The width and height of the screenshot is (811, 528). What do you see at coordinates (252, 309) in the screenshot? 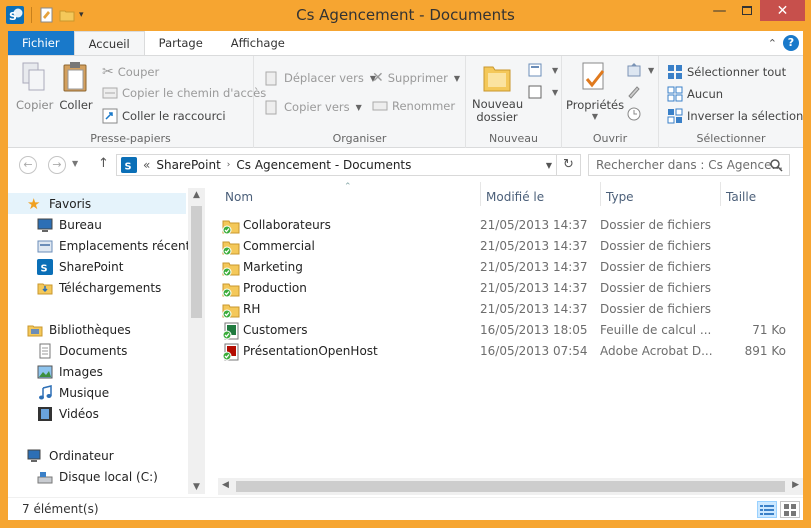
I see `file-name: RH` at bounding box center [252, 309].